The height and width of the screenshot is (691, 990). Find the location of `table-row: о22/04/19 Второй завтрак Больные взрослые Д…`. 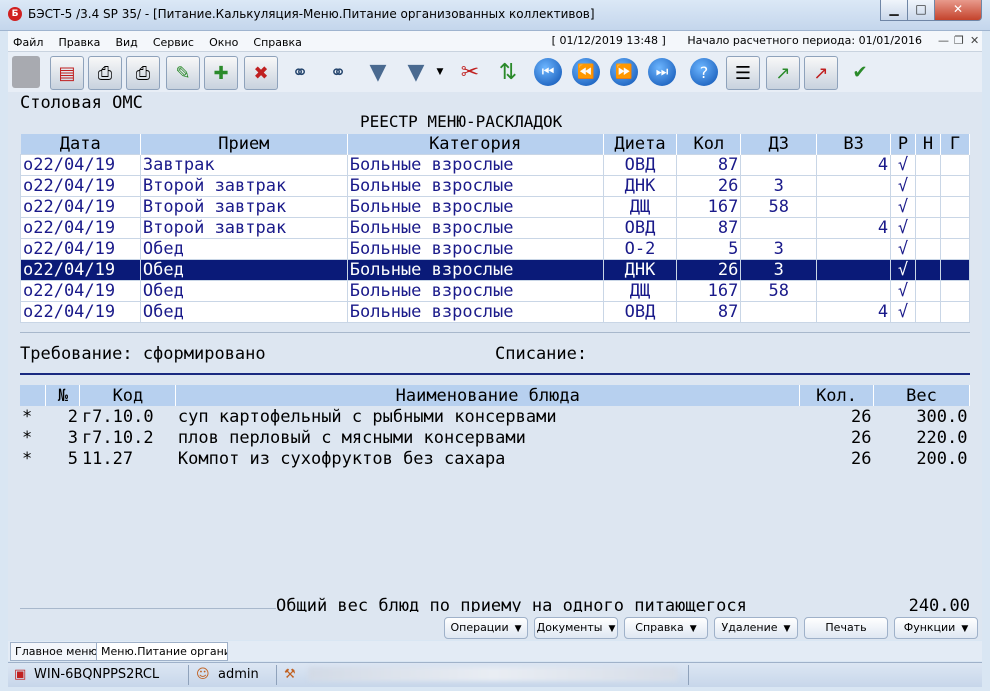

table-row: о22/04/19 Второй завтрак Больные взрослые Д… is located at coordinates (495, 207).